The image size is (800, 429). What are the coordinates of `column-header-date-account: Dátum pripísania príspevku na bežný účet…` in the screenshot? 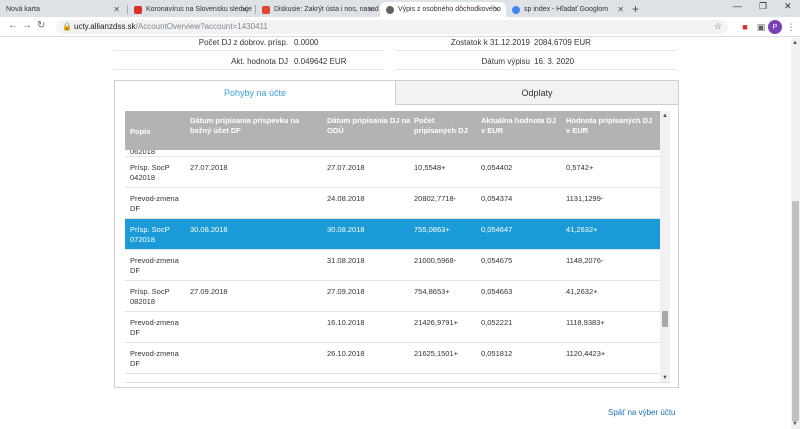 It's located at (245, 125).